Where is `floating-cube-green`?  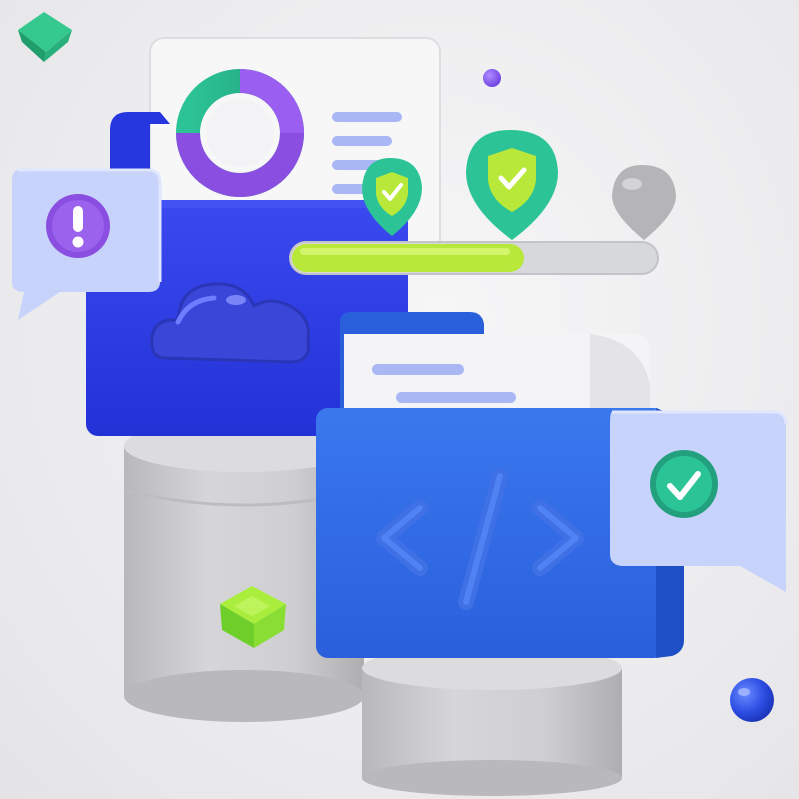 floating-cube-green is located at coordinates (45, 37).